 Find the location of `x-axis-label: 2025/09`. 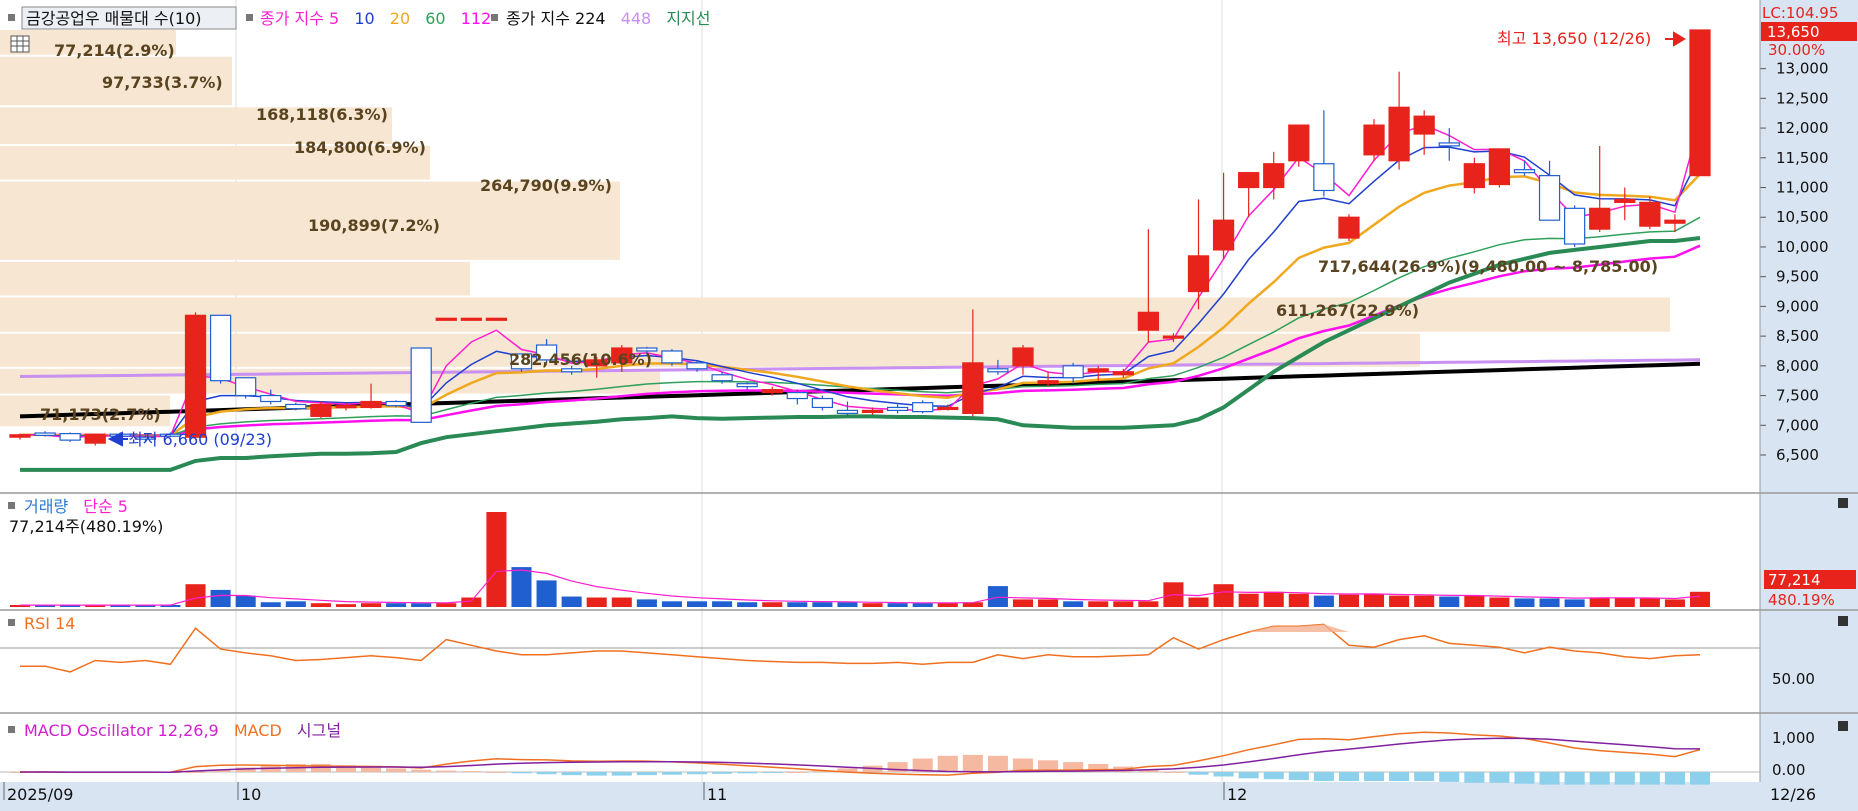

x-axis-label: 2025/09 is located at coordinates (40, 794).